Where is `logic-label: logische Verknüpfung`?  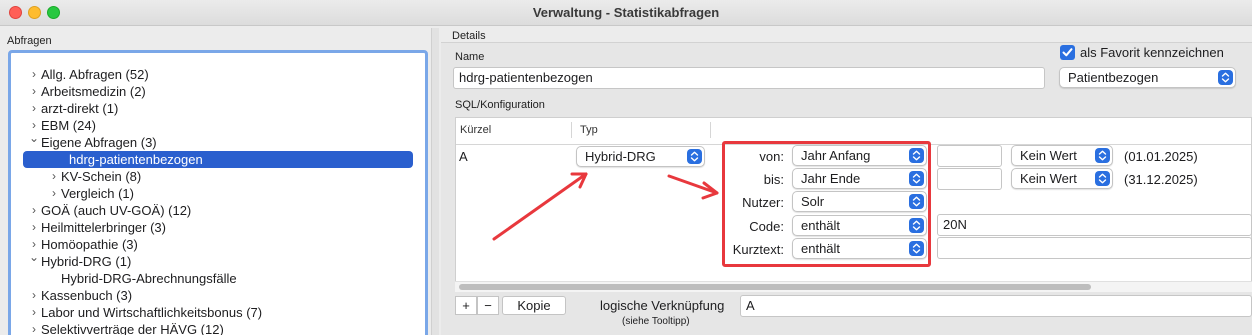 logic-label: logische Verknüpfung is located at coordinates (662, 305).